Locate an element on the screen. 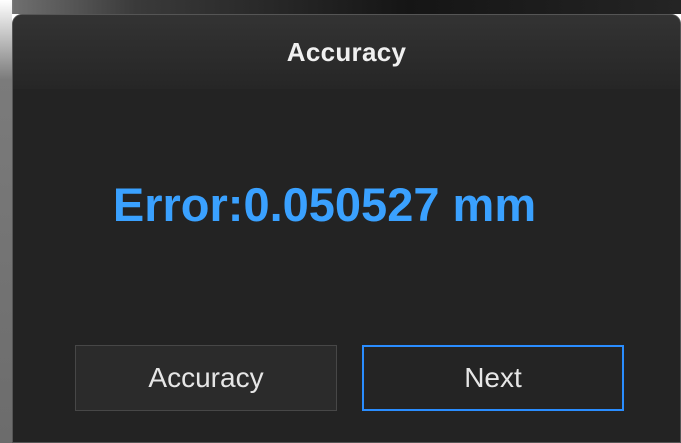 The image size is (681, 443). background-top-strip is located at coordinates (340, 7).